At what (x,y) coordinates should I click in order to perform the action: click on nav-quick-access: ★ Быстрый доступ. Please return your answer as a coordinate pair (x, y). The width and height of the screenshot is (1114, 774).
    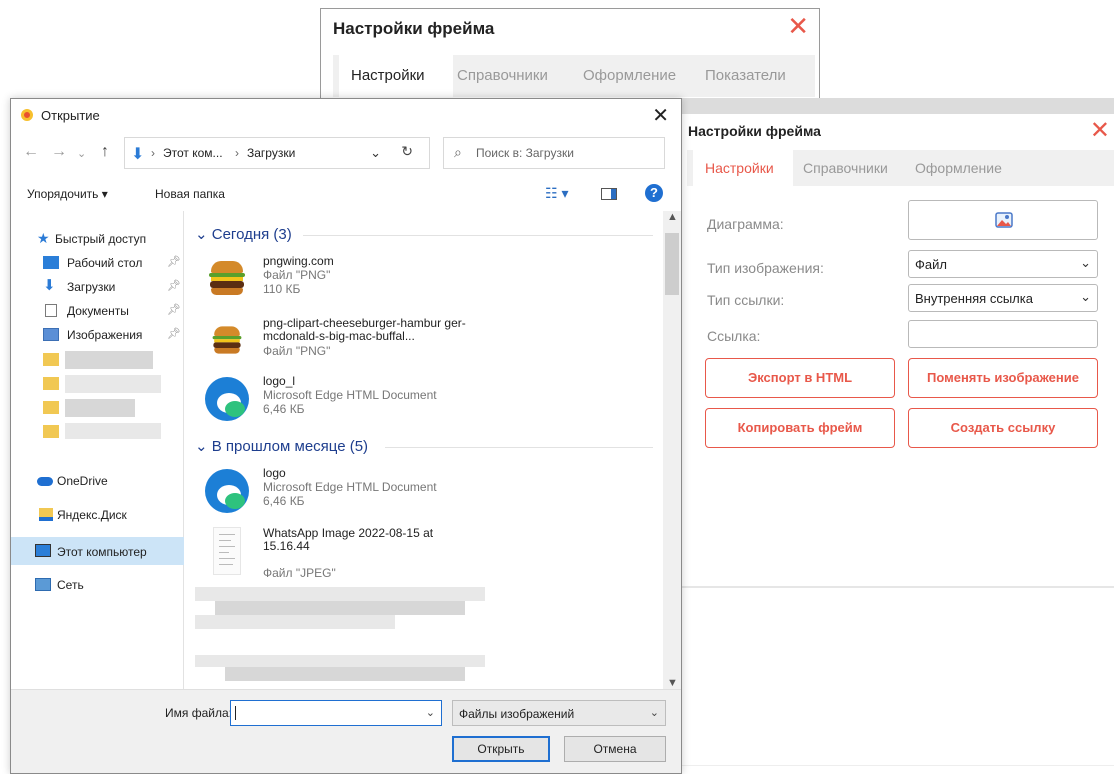
    Looking at the image, I should click on (97, 239).